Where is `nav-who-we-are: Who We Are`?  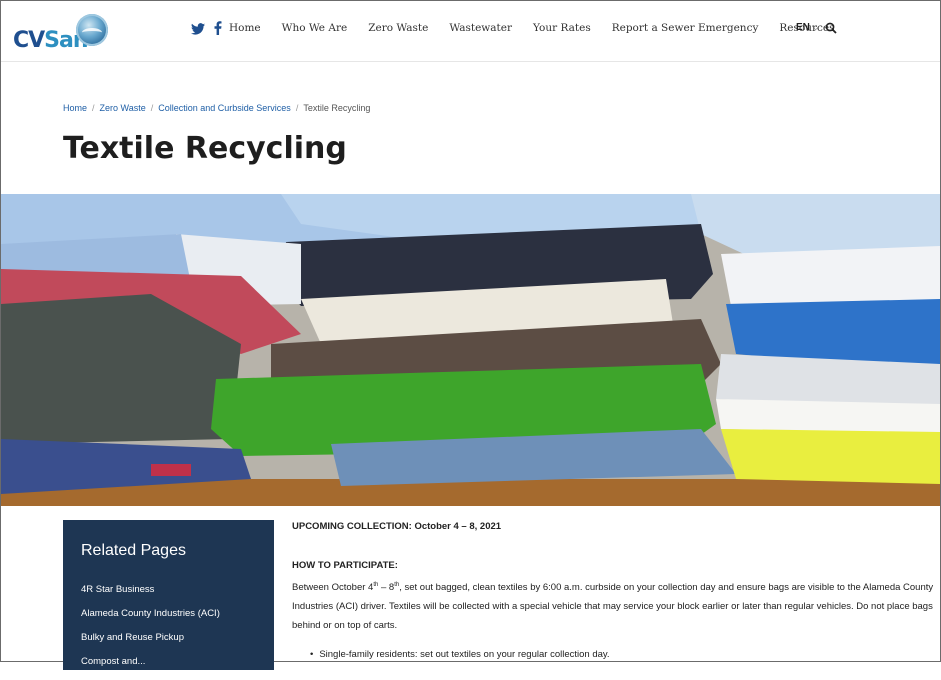
nav-who-we-are: Who We Are is located at coordinates (315, 28).